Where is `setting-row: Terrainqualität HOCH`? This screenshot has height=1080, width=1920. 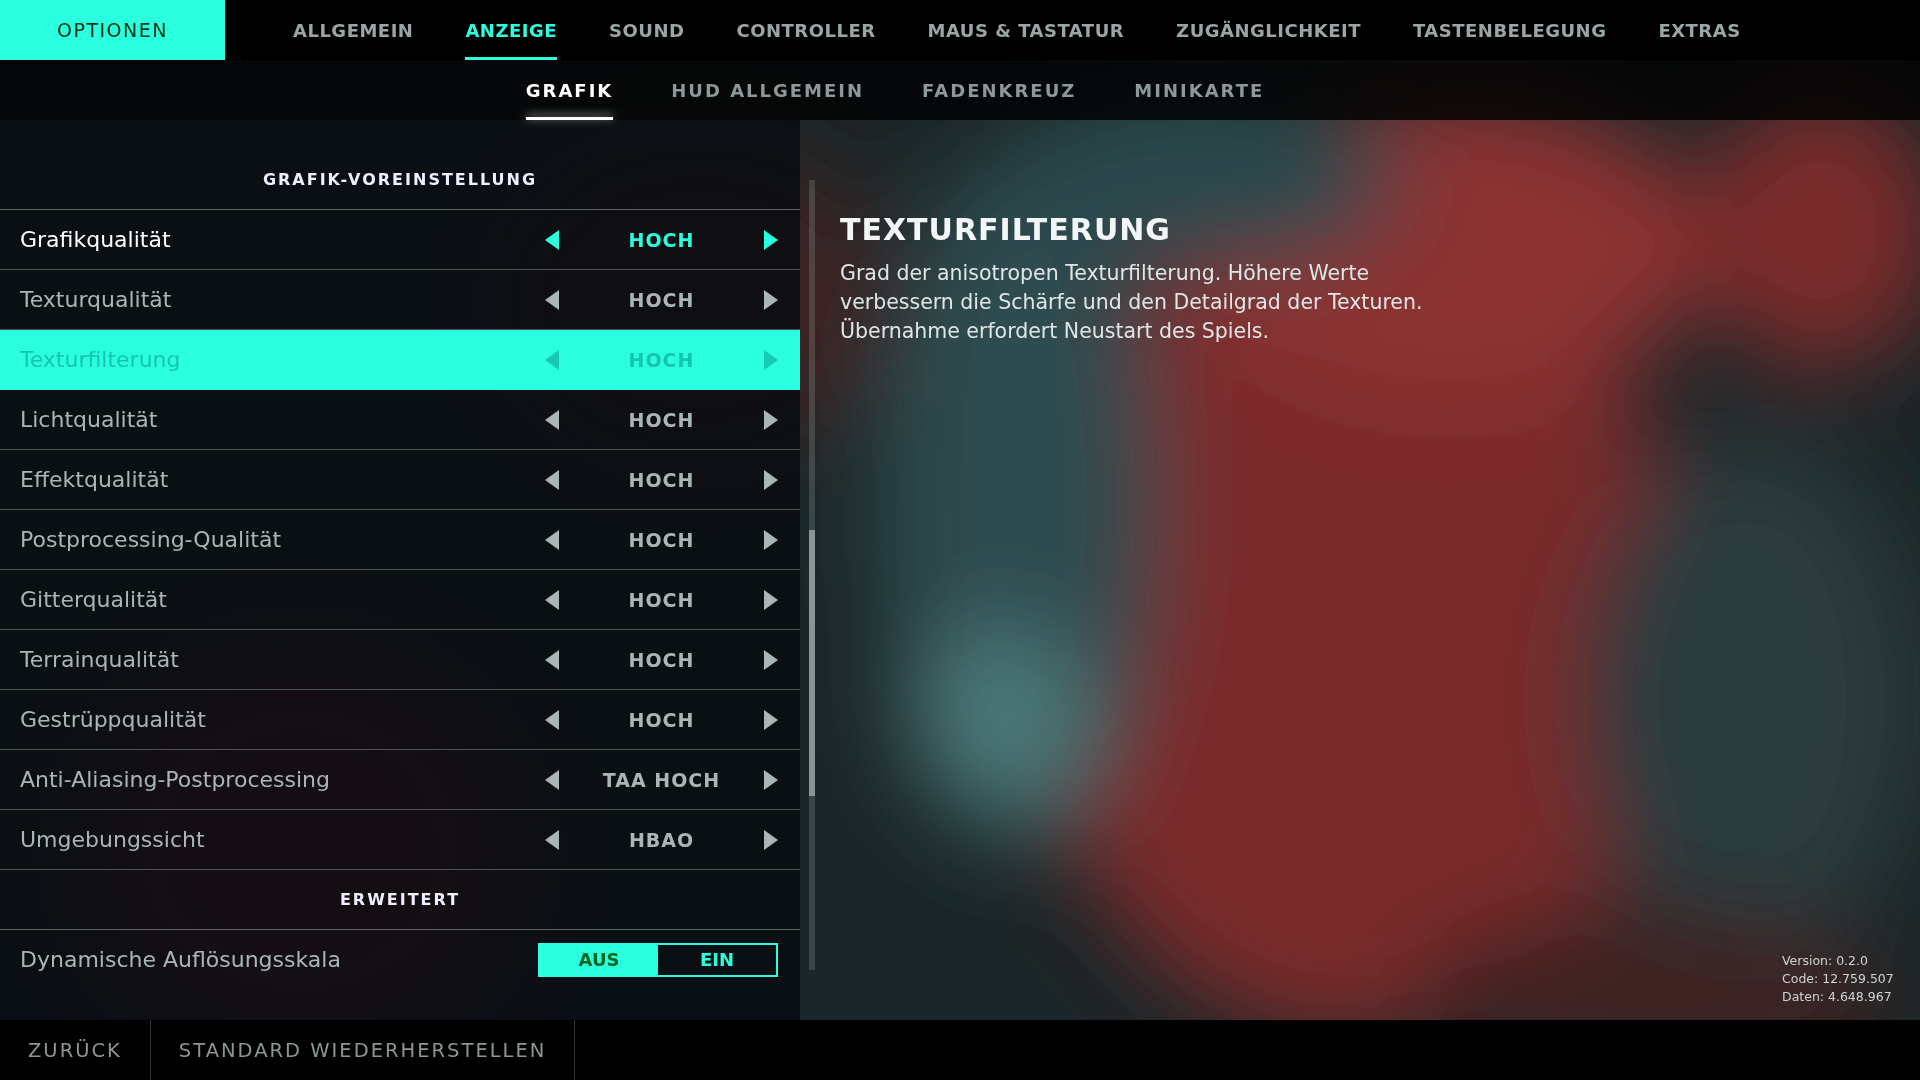 setting-row: Terrainqualität HOCH is located at coordinates (400, 660).